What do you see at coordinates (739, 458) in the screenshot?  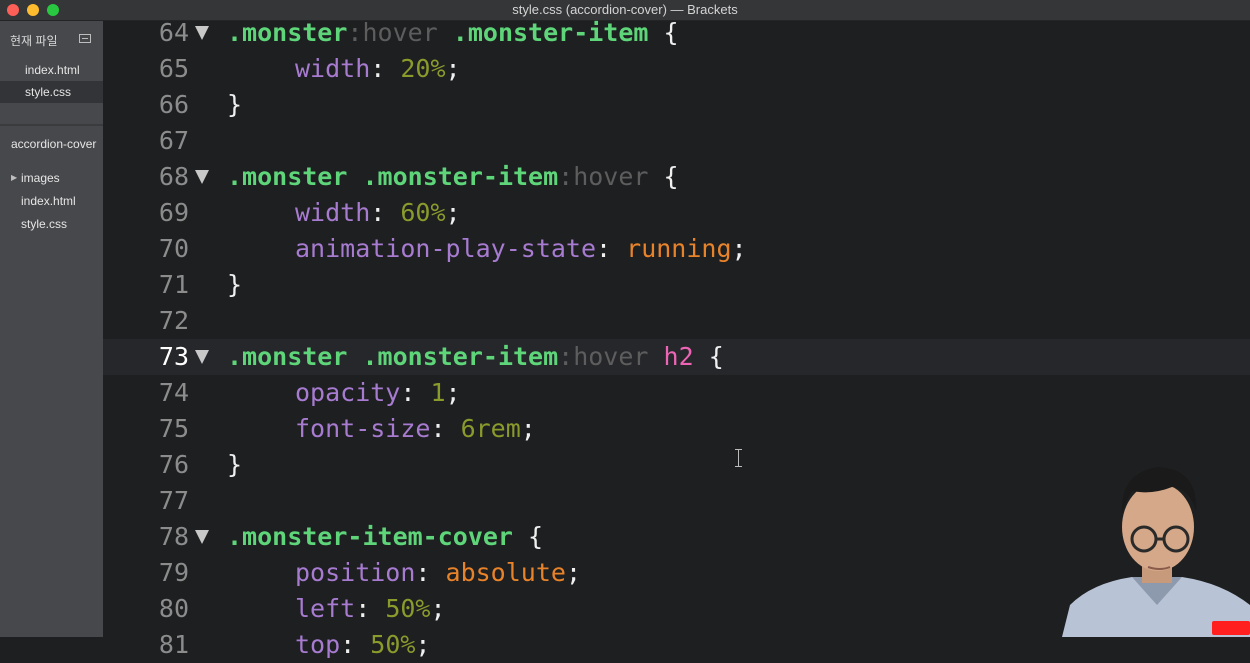 I see `text-cursor-icon` at bounding box center [739, 458].